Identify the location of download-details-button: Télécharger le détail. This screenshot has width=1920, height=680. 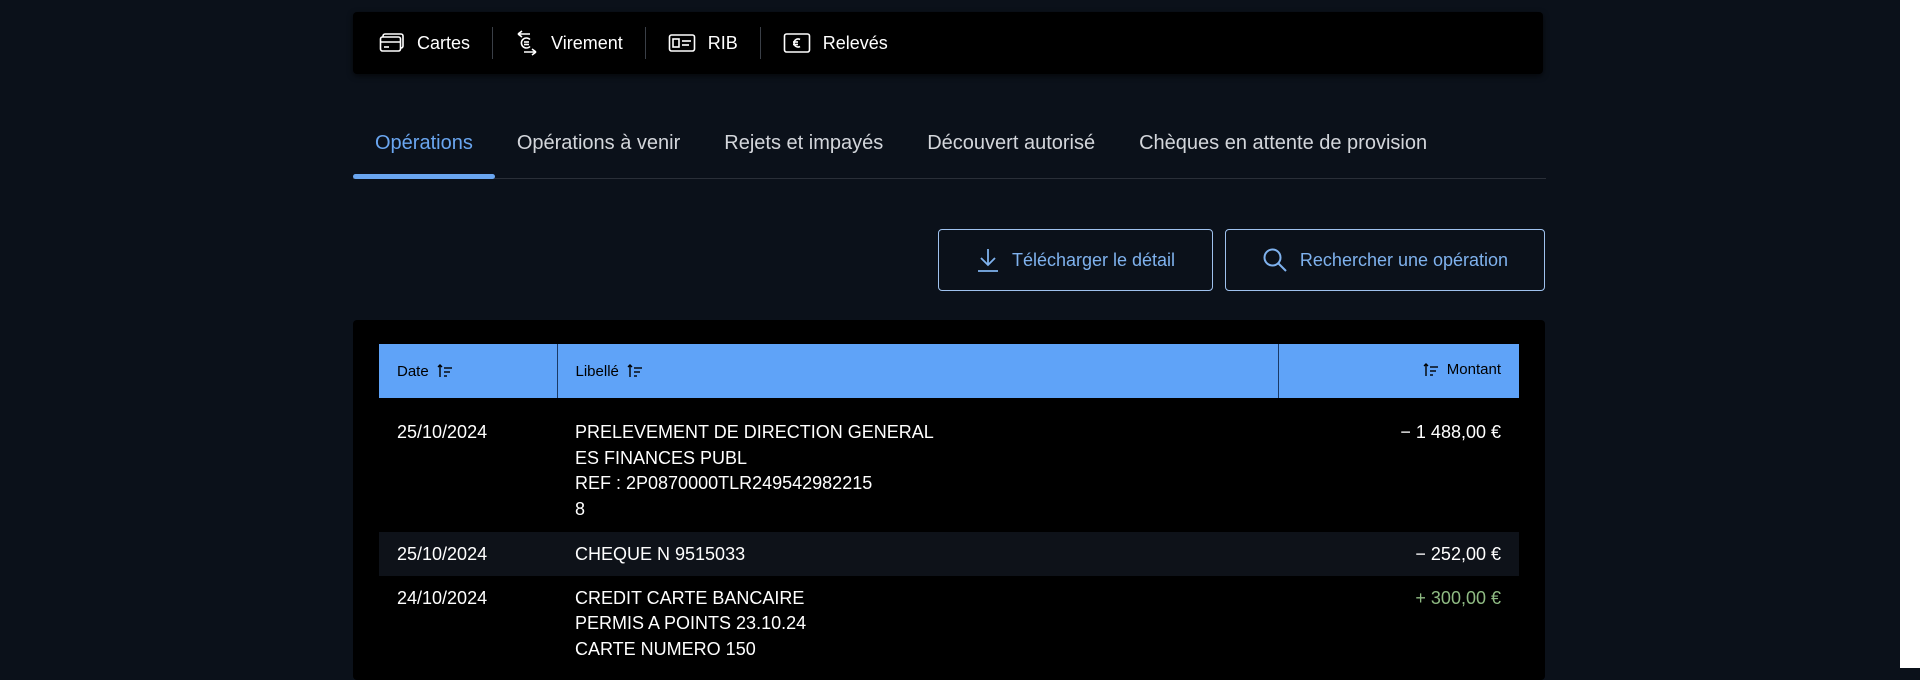
(1075, 260).